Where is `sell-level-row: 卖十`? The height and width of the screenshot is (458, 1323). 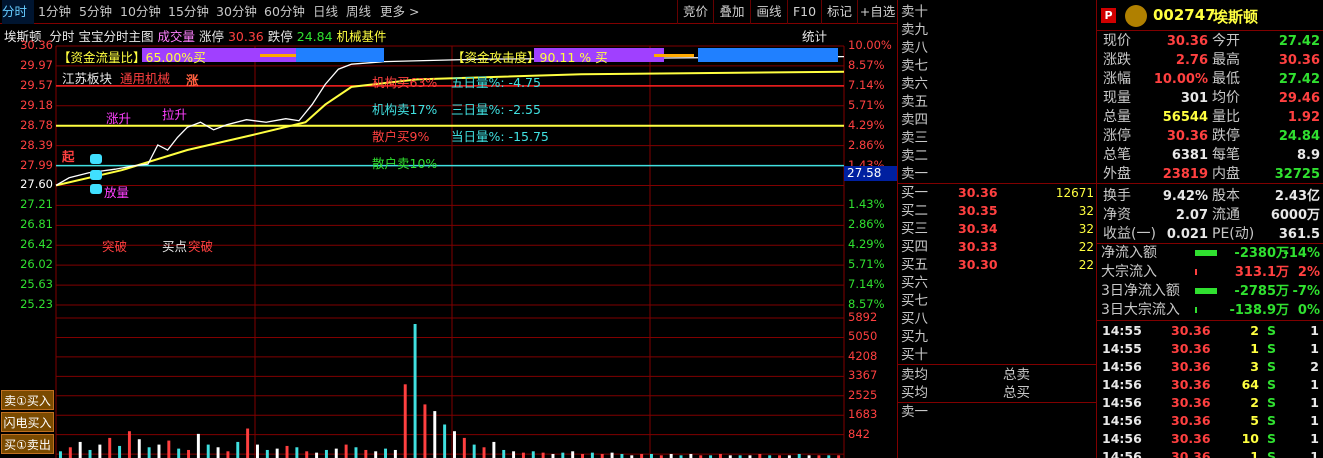 sell-level-row: 卖十 is located at coordinates (997, 12).